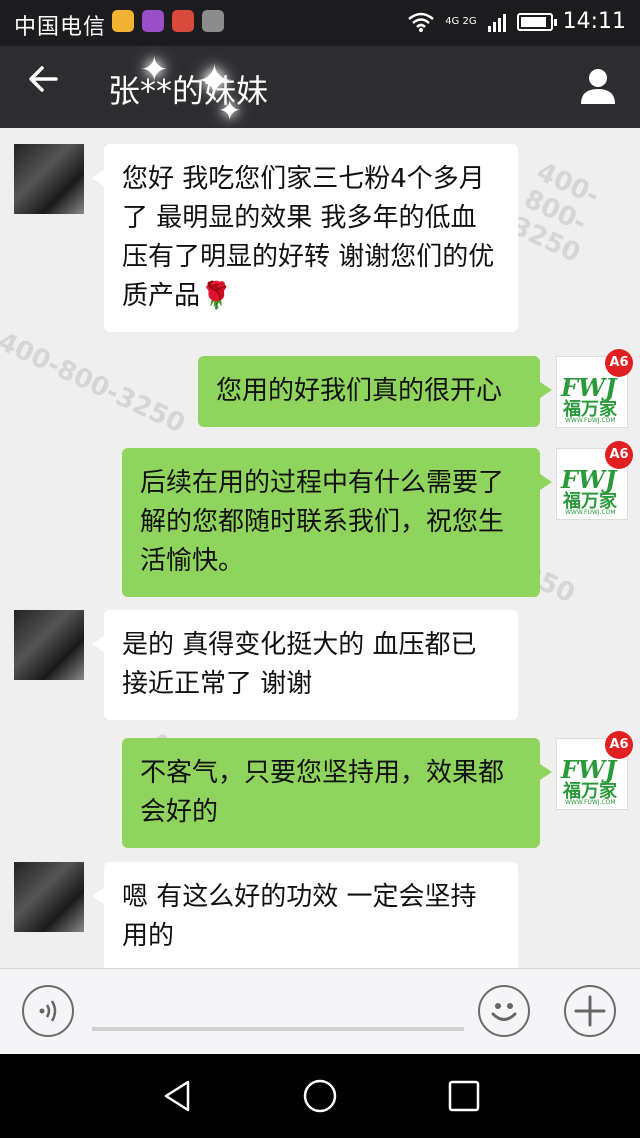 This screenshot has width=640, height=1138. I want to click on emoji-button, so click(504, 1011).